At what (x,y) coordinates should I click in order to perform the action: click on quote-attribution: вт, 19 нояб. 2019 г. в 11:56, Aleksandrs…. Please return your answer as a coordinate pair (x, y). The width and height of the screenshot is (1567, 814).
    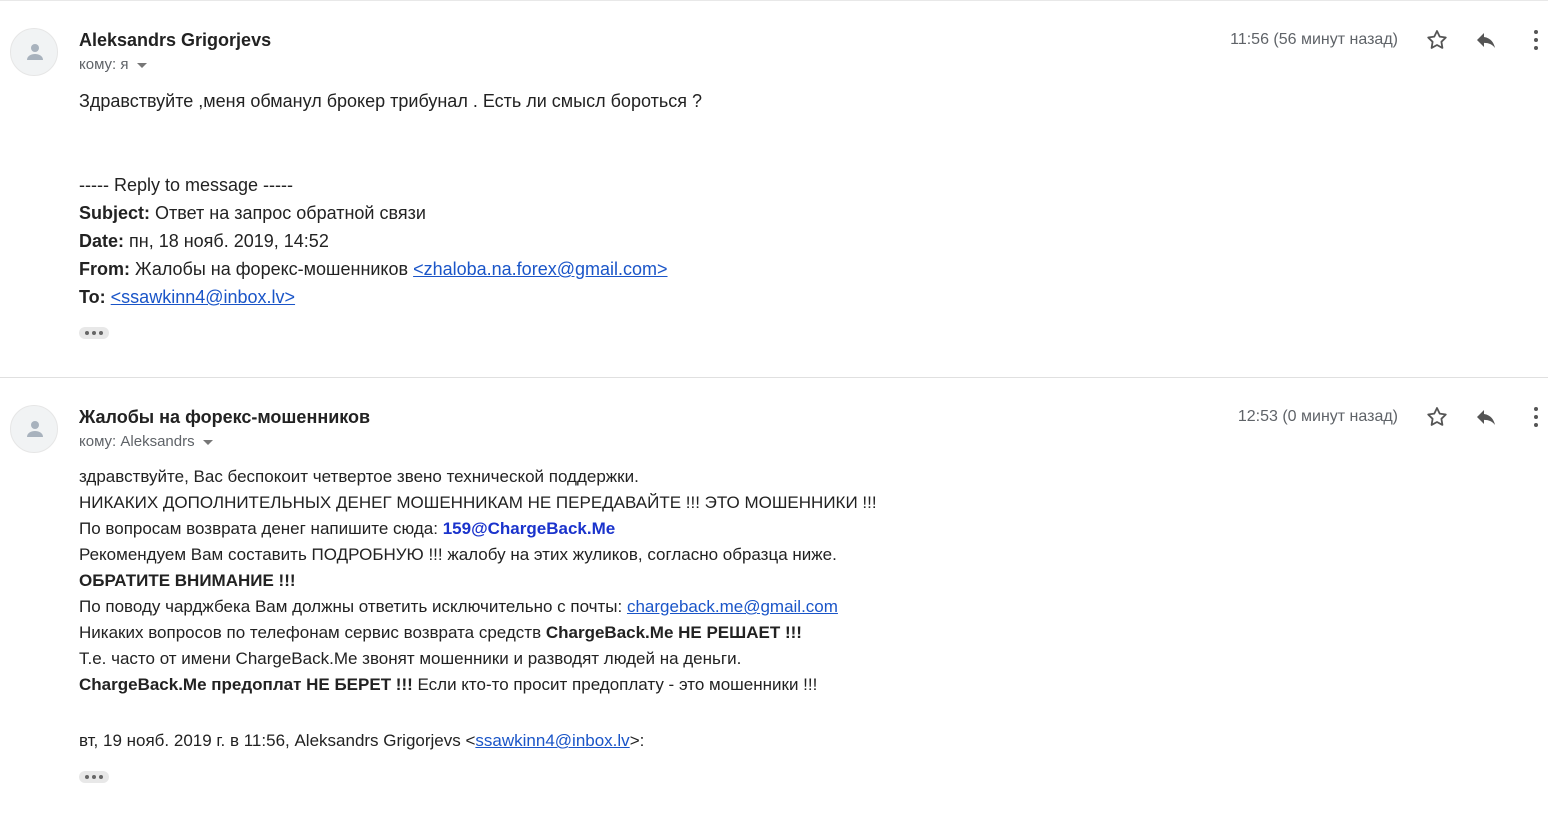
    Looking at the image, I should click on (362, 740).